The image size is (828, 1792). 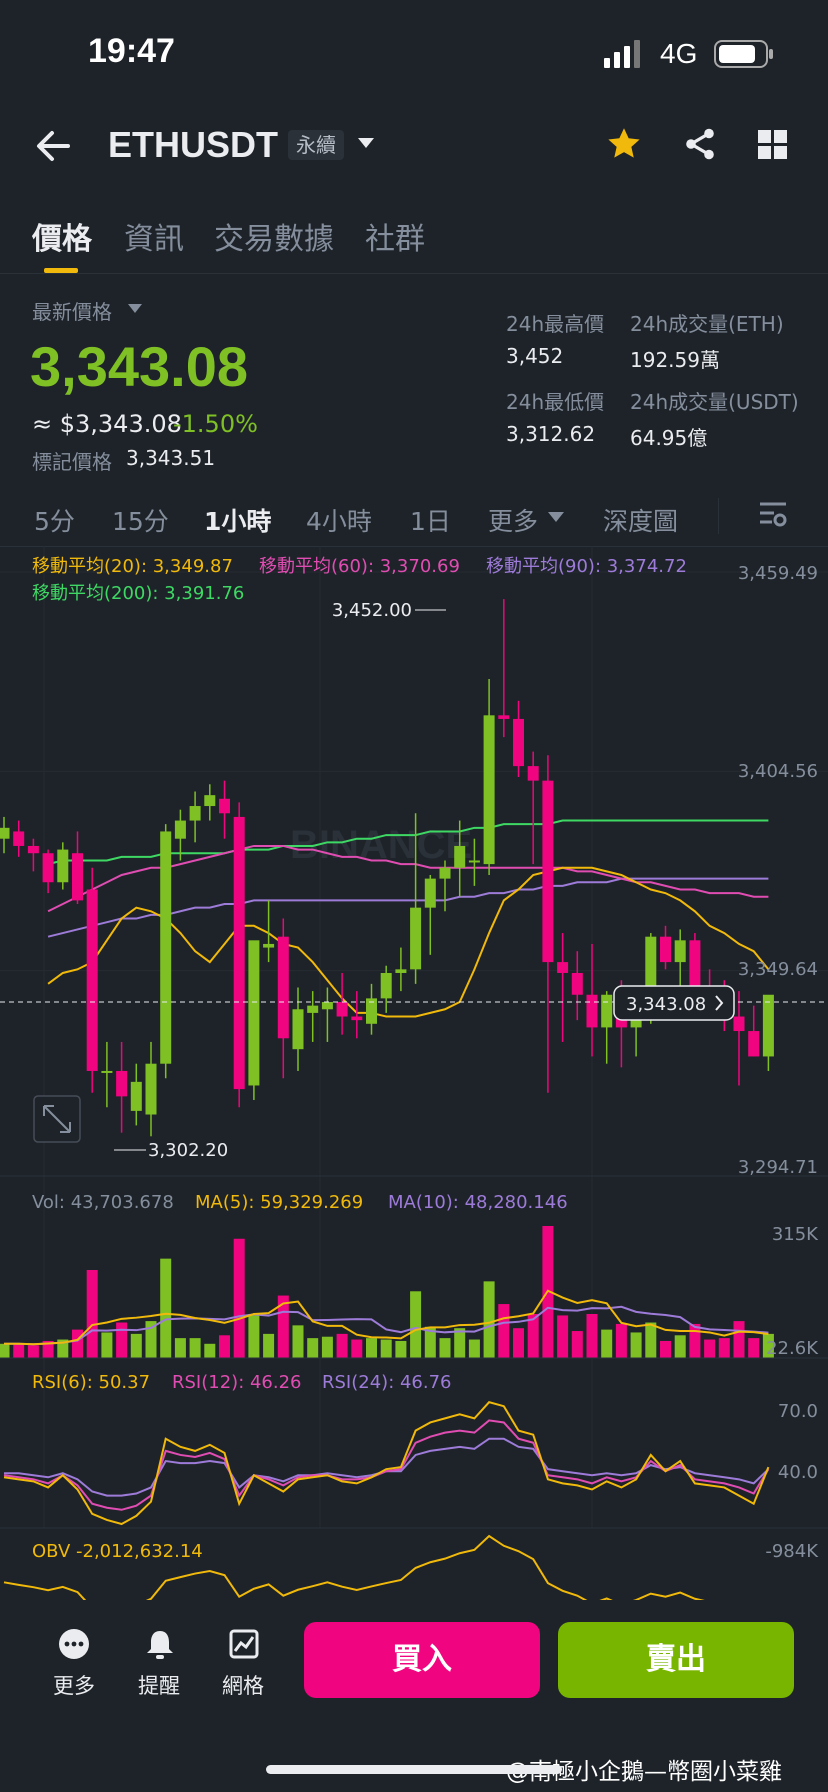 I want to click on battery-icon, so click(x=743, y=54).